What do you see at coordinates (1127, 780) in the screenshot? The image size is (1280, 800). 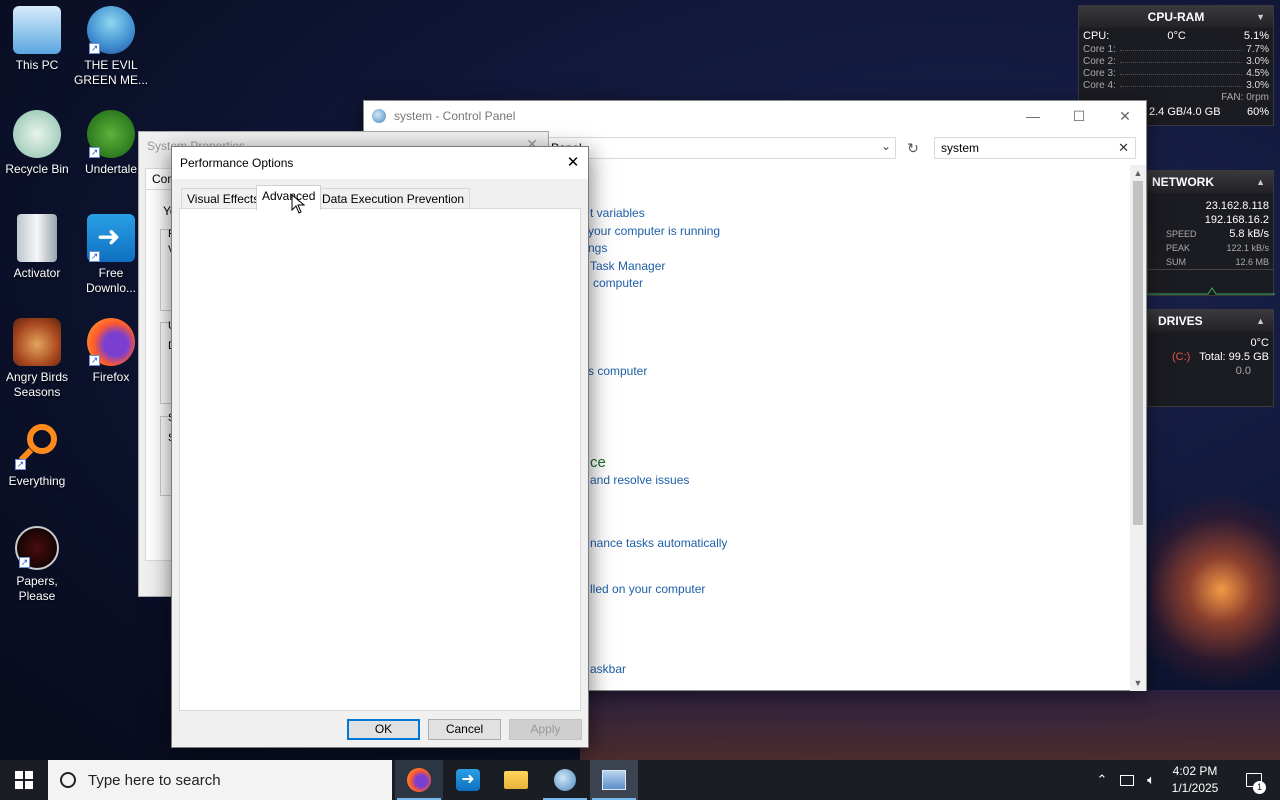 I see `network-icon` at bounding box center [1127, 780].